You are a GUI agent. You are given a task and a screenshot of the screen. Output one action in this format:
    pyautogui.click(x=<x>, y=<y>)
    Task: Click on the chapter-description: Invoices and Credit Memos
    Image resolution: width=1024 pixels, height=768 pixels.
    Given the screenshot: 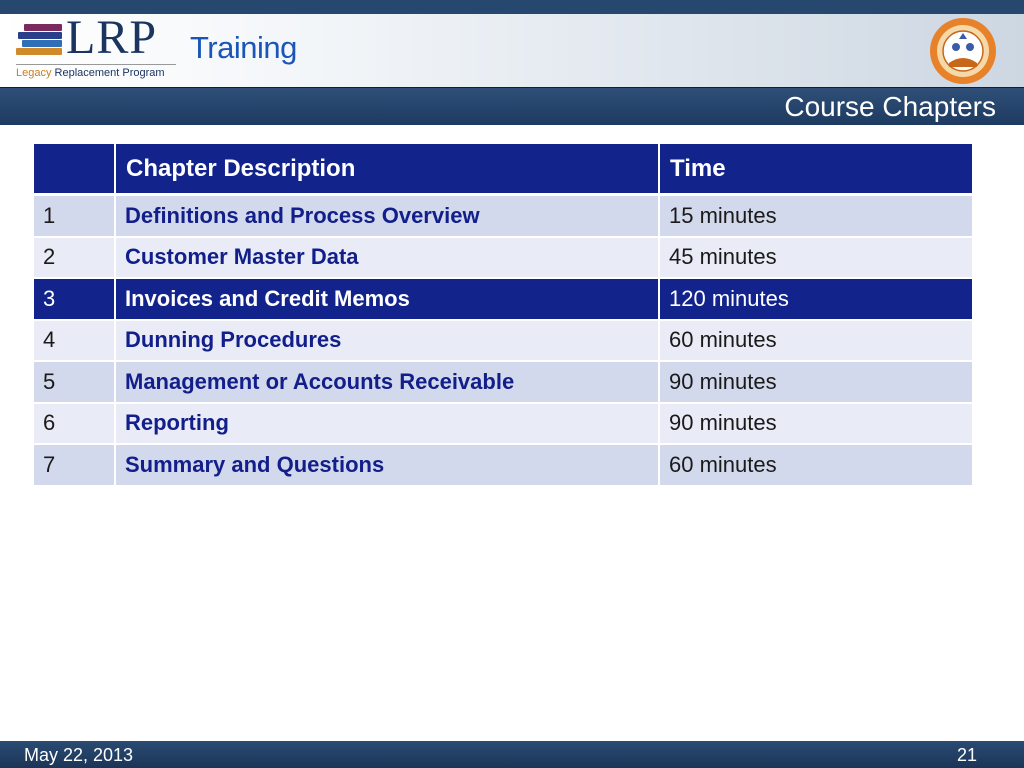 What is the action you would take?
    pyautogui.click(x=388, y=300)
    